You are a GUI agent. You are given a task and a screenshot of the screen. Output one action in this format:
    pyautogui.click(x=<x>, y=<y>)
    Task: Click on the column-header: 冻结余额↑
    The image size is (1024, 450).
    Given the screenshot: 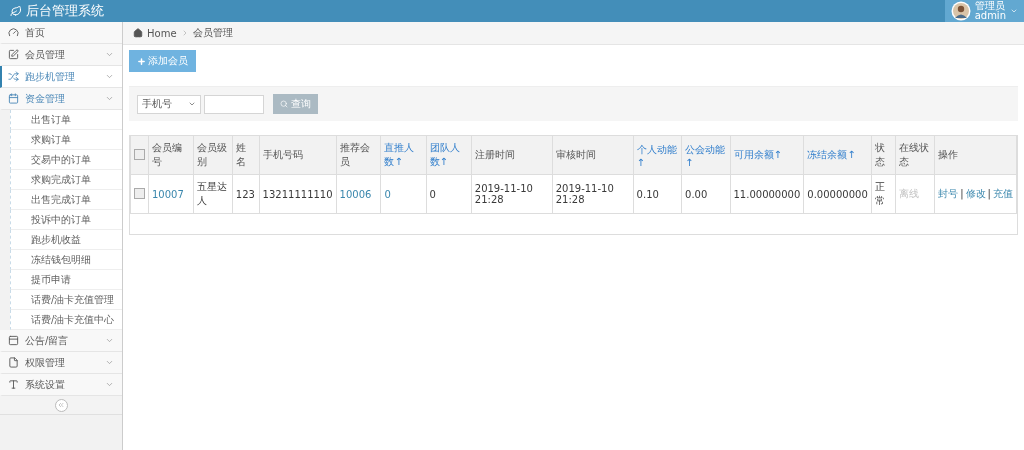 What is the action you would take?
    pyautogui.click(x=837, y=155)
    